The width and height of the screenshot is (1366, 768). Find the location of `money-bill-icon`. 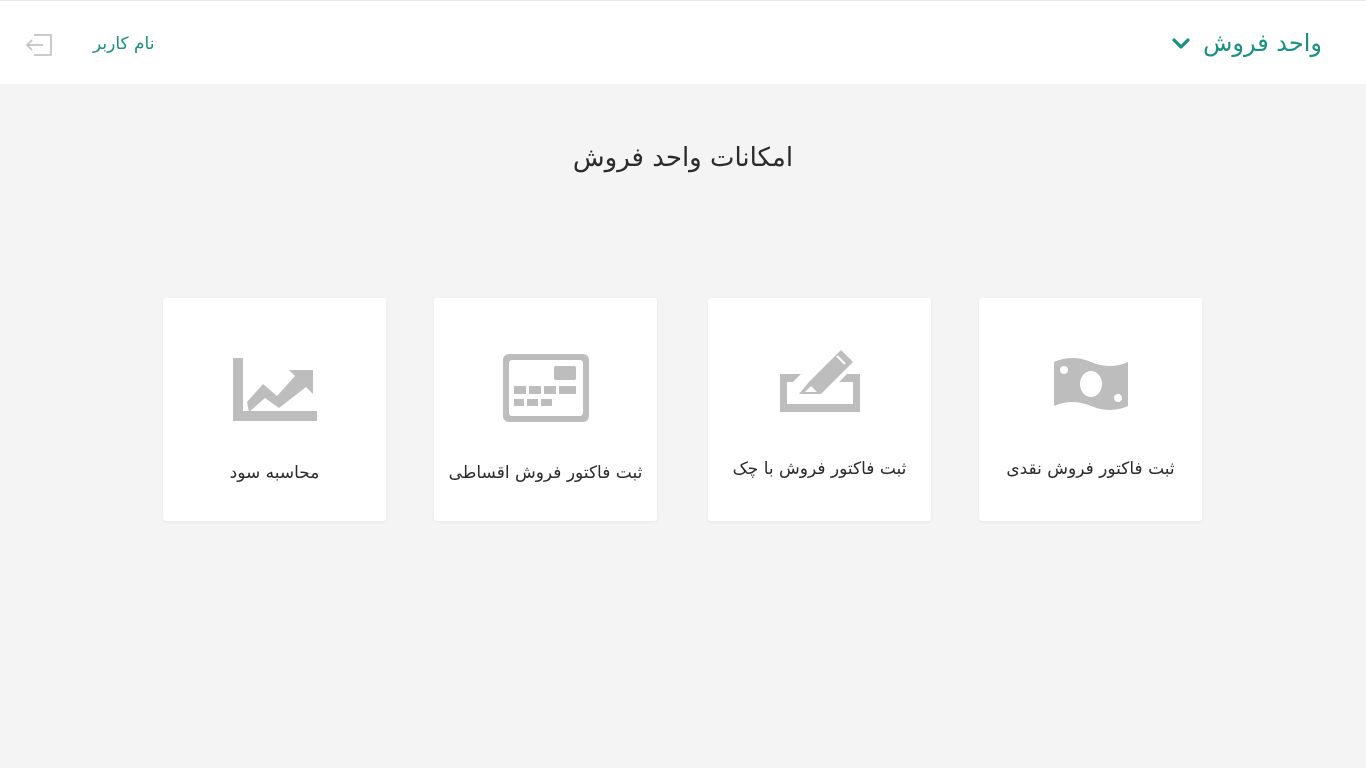

money-bill-icon is located at coordinates (1090, 384).